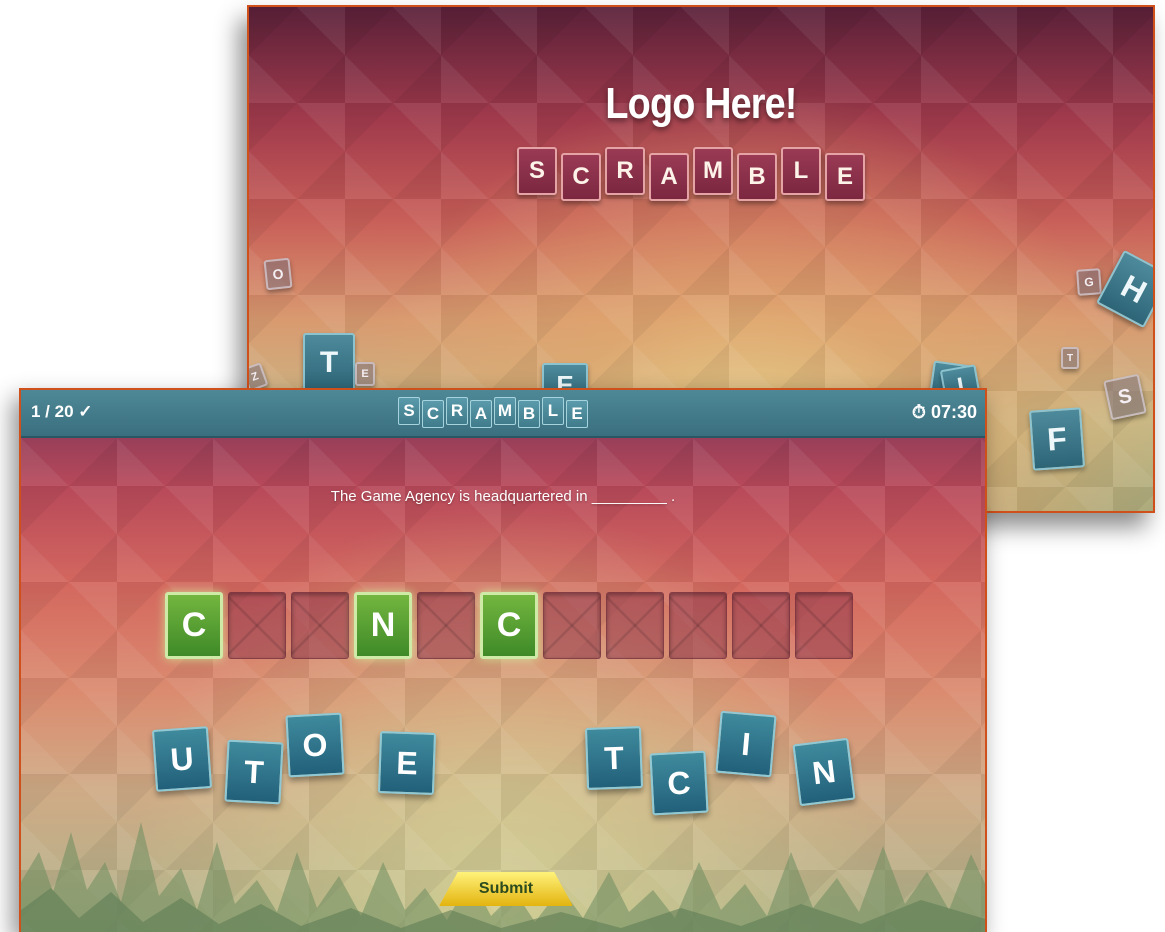  What do you see at coordinates (1057, 439) in the screenshot?
I see `floating-letter-tile: F` at bounding box center [1057, 439].